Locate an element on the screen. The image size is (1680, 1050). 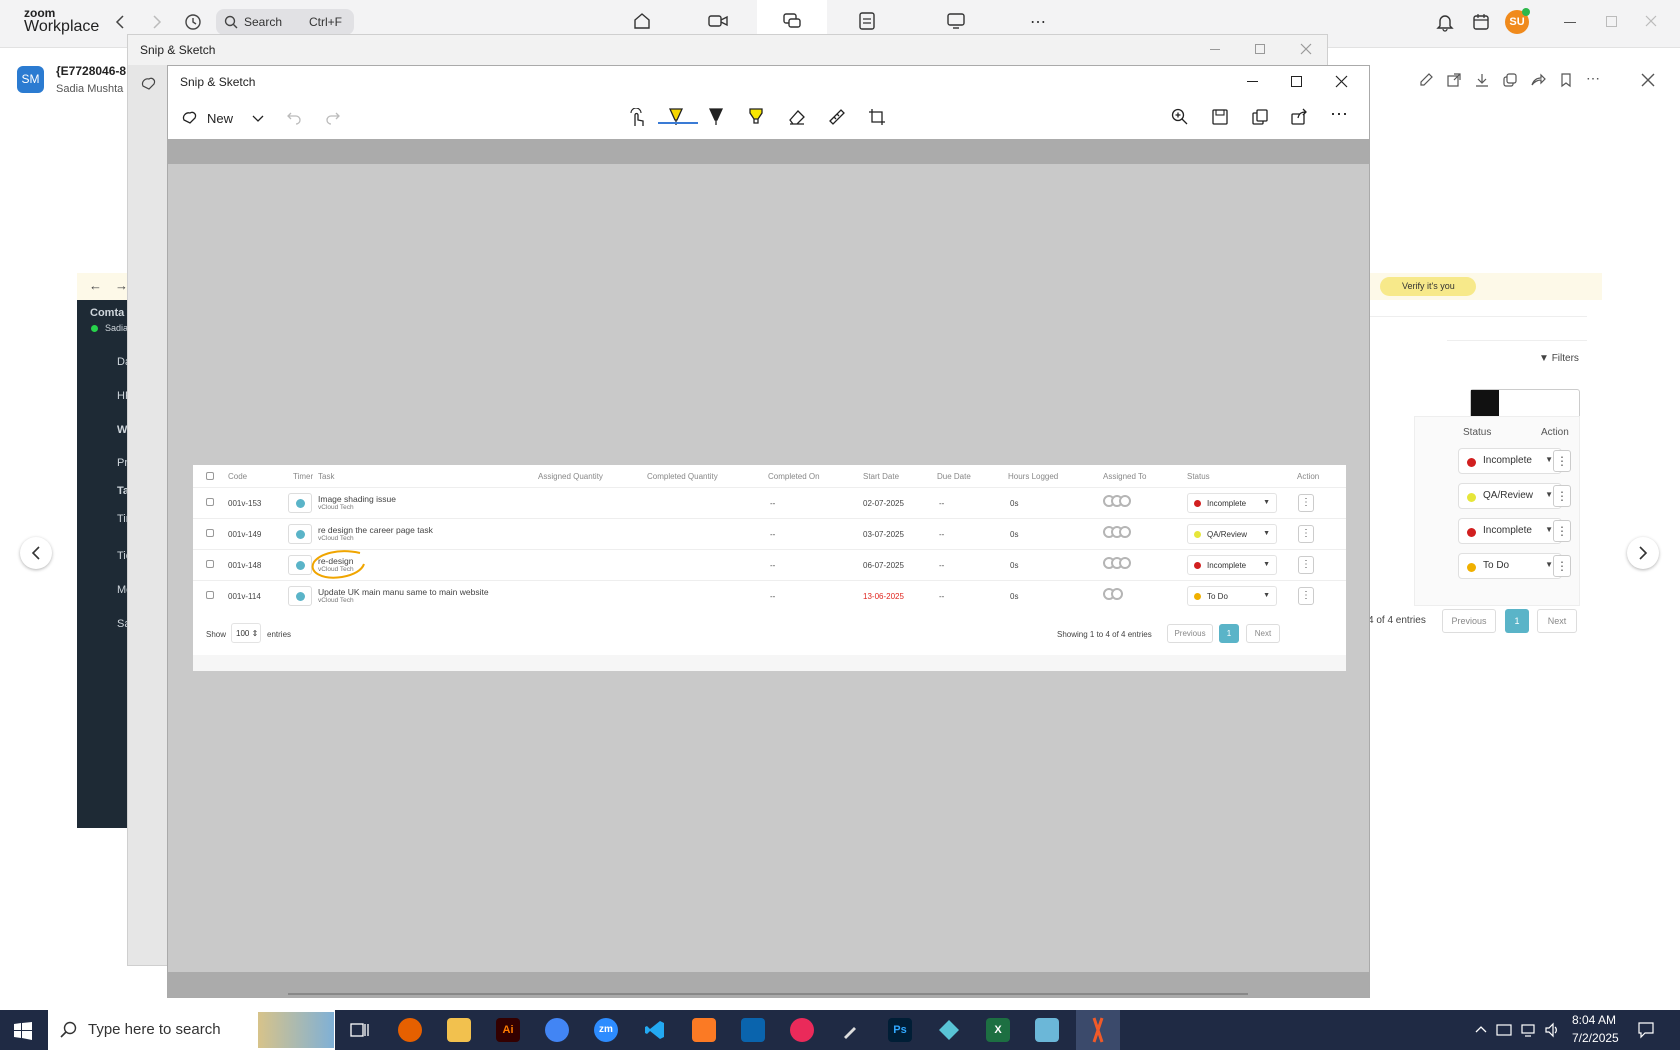
download-icon is located at coordinates (1482, 80).